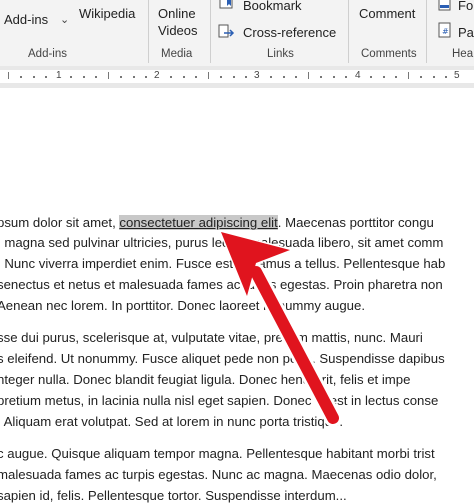 Image resolution: width=474 pixels, height=504 pixels. I want to click on red-arrow-annotation-icon, so click(280, 328).